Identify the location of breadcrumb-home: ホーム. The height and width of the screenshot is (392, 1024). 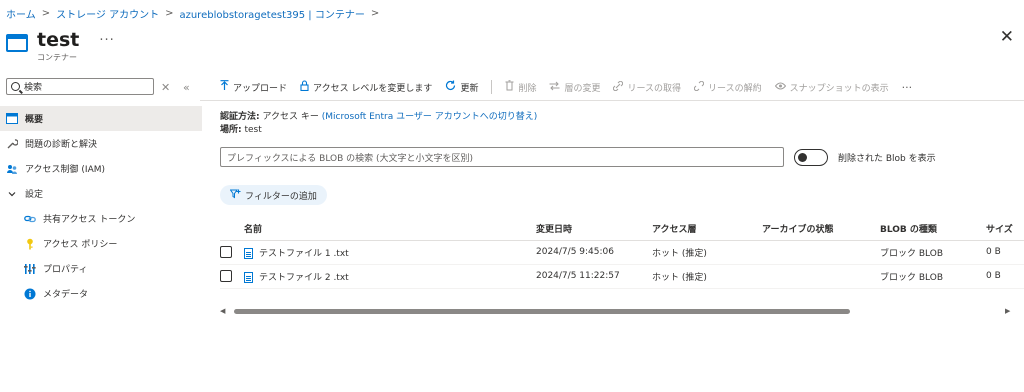
(21, 13).